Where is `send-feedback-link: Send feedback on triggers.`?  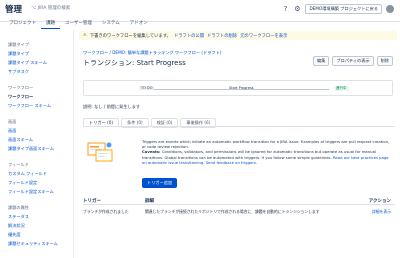
send-feedback-link: Send feedback on triggers. is located at coordinates (231, 162).